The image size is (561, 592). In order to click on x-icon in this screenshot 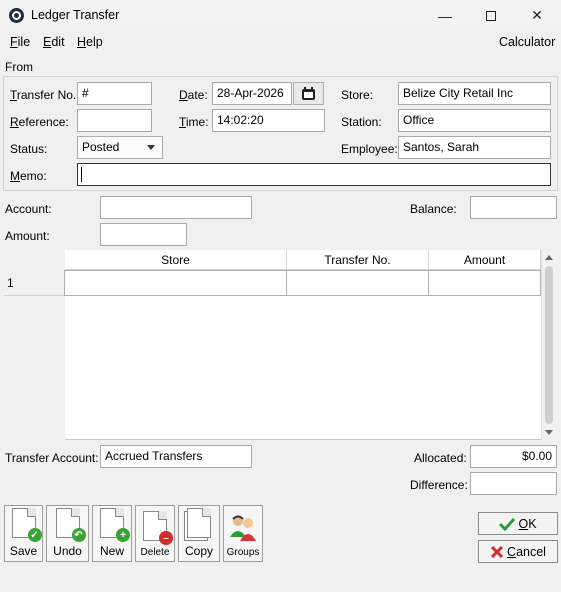, I will do `click(497, 551)`.